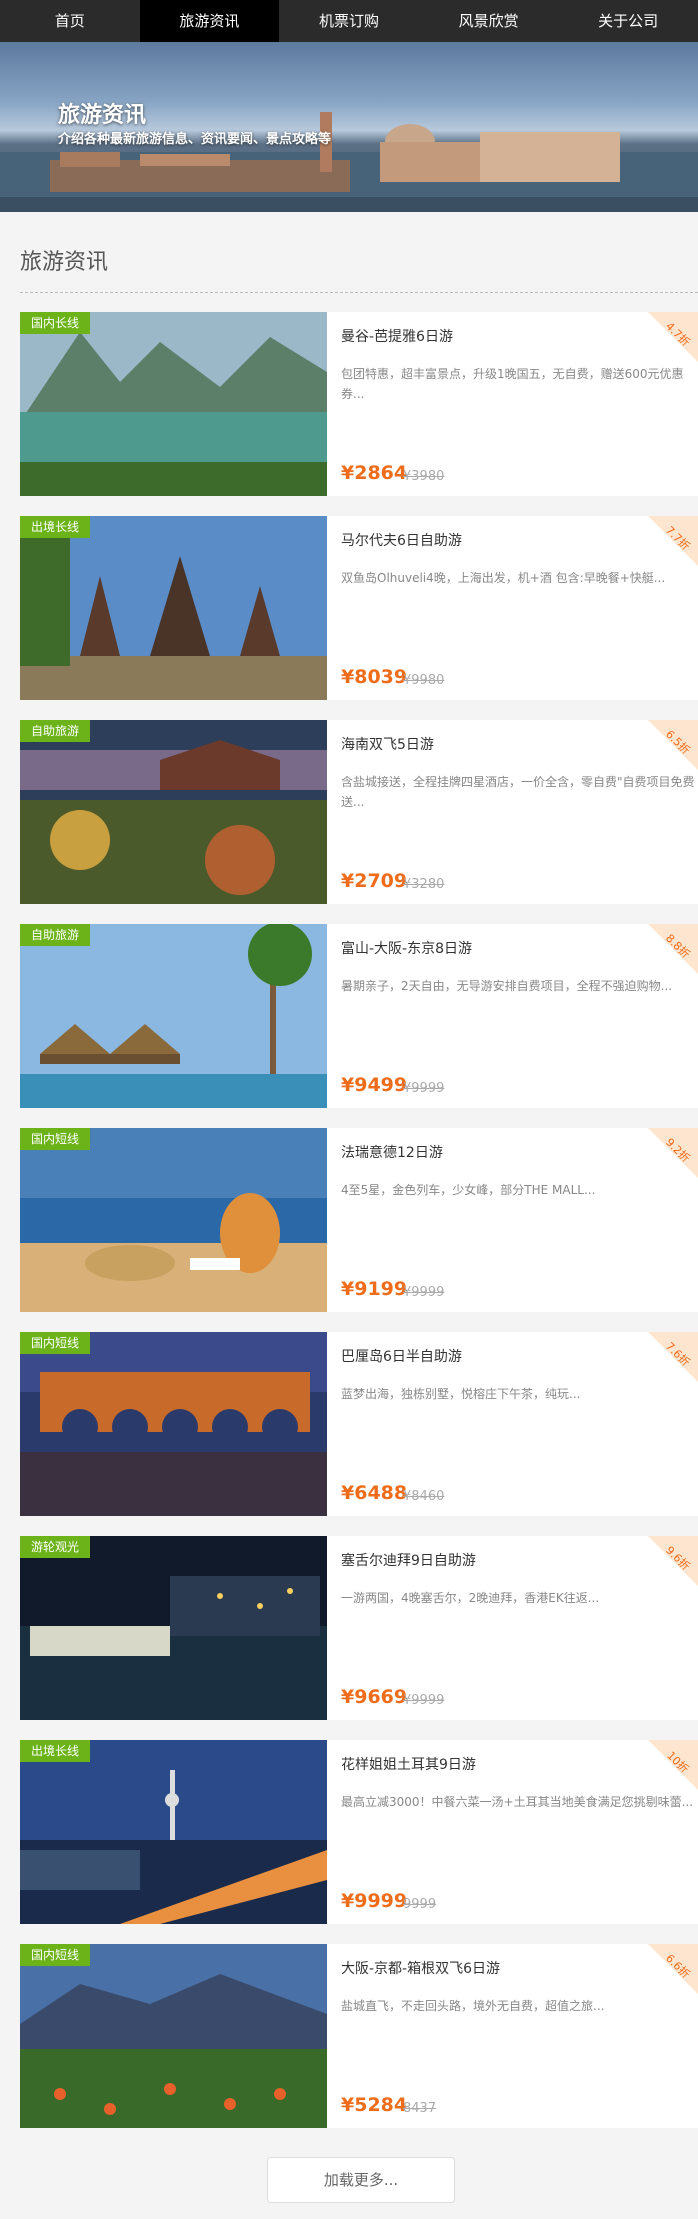  I want to click on category-tag: 国内长线, so click(55, 323).